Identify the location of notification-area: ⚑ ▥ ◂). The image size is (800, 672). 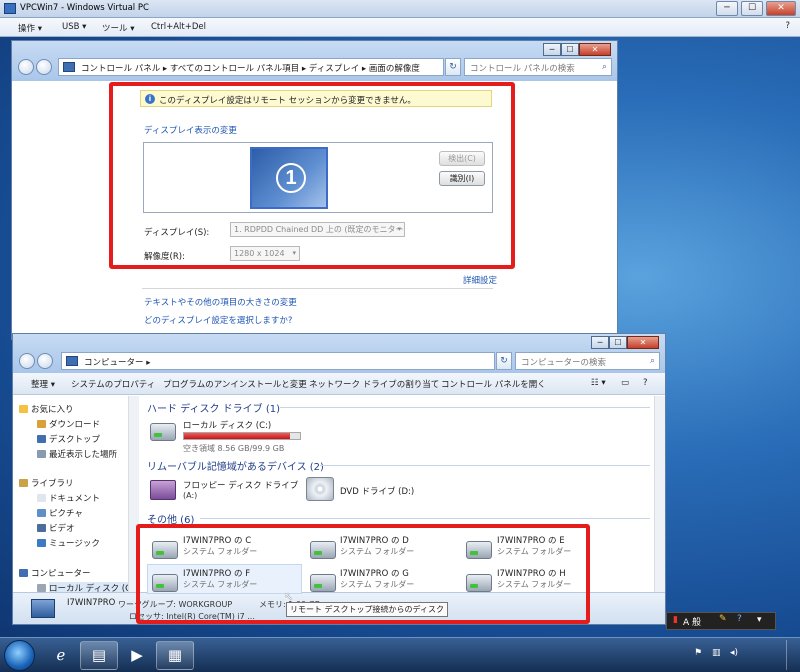
(745, 655).